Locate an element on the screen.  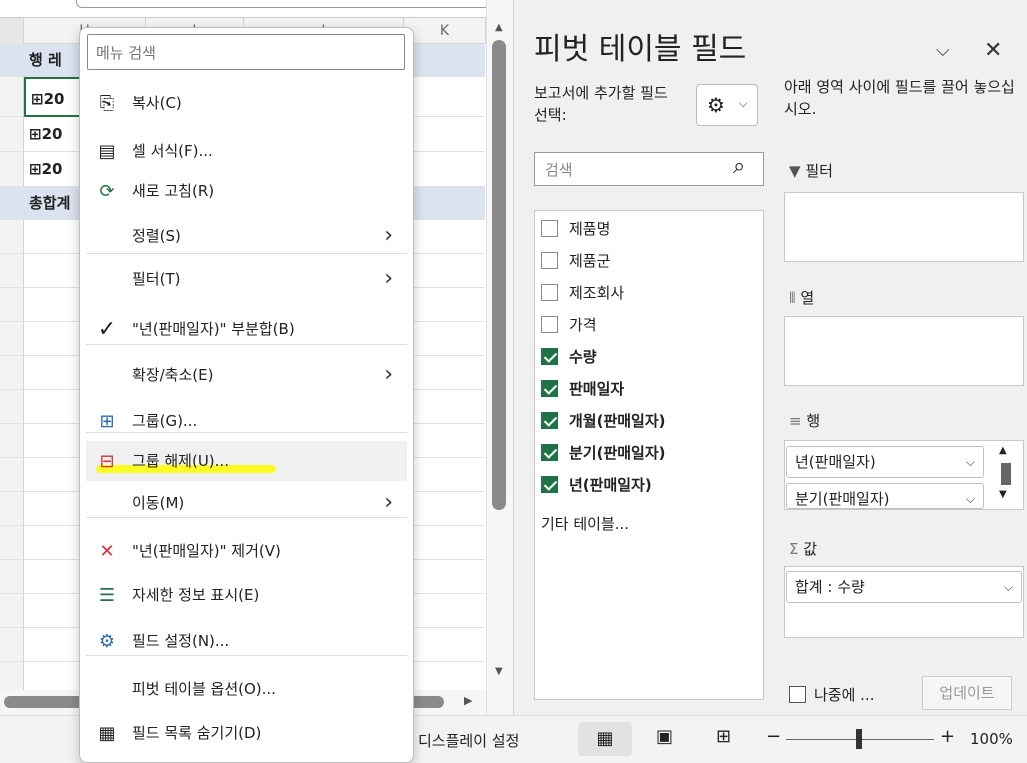
cell: 행 레 is located at coordinates (54, 60).